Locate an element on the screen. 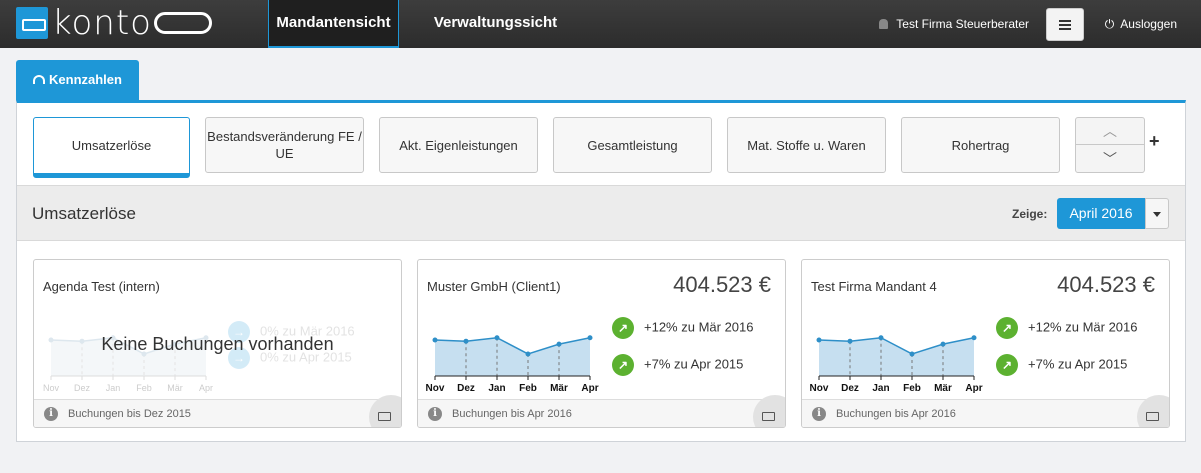  kontool-logo: konto is located at coordinates (114, 23).